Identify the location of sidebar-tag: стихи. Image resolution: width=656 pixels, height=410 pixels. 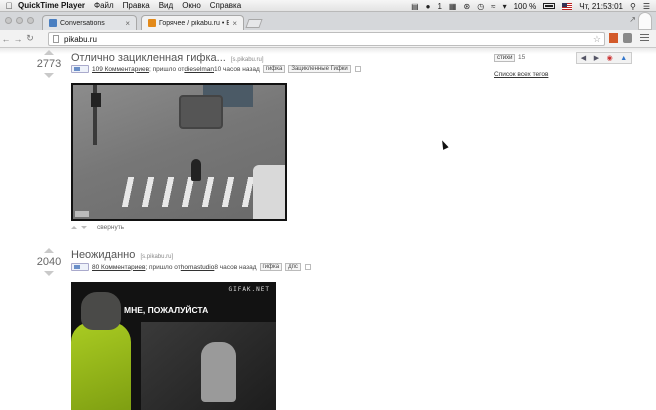
(505, 58).